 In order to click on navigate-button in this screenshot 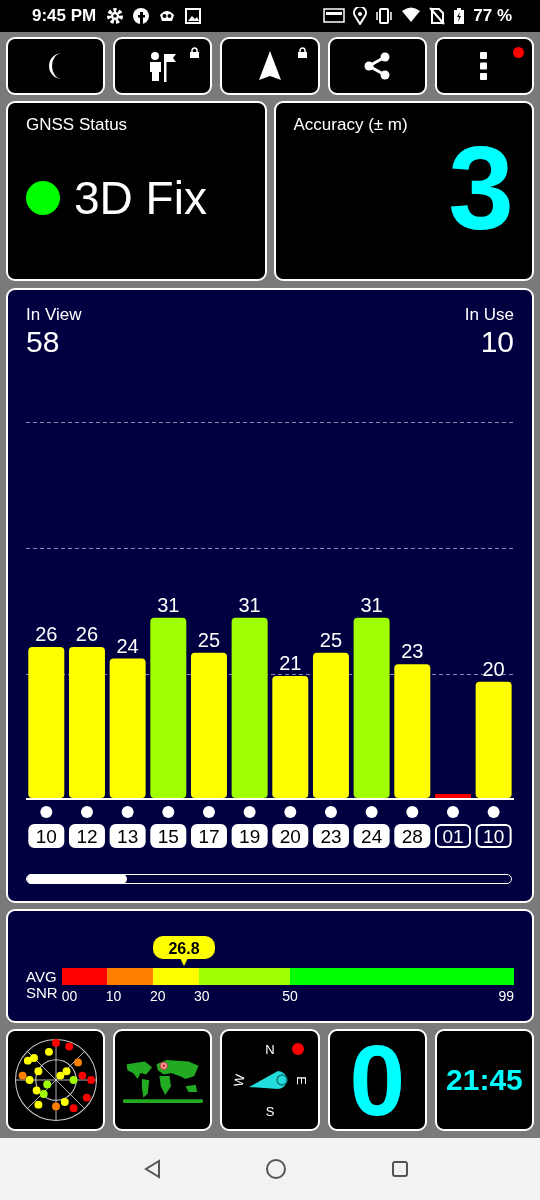, I will do `click(270, 66)`.